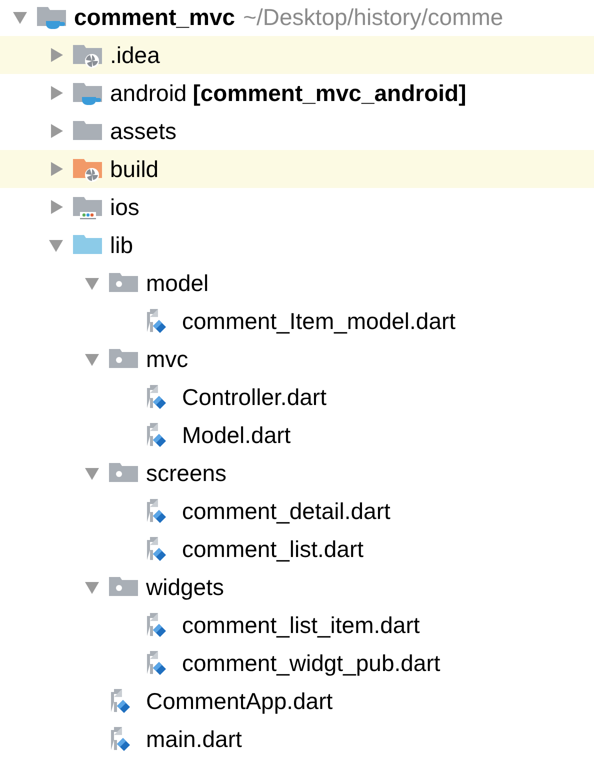  I want to click on folder-name: mvc, so click(167, 359).